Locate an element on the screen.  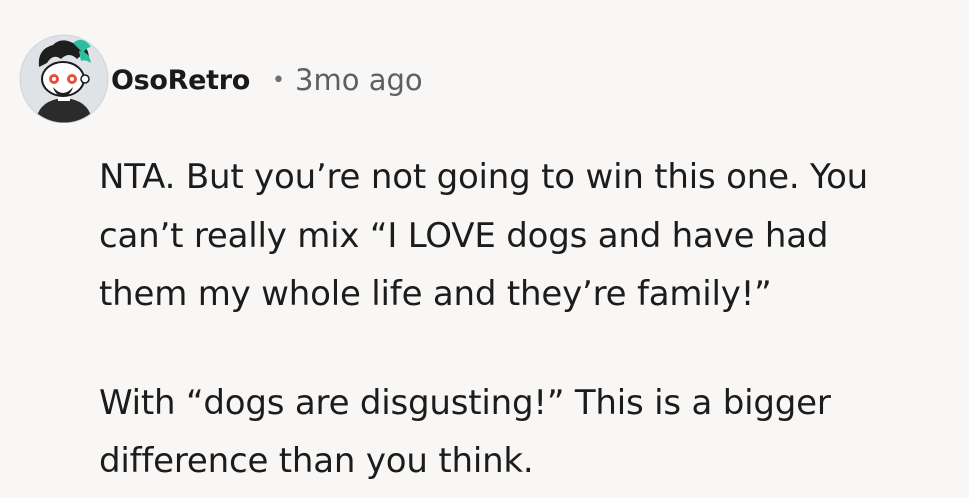
user-avatar is located at coordinates (64, 76).